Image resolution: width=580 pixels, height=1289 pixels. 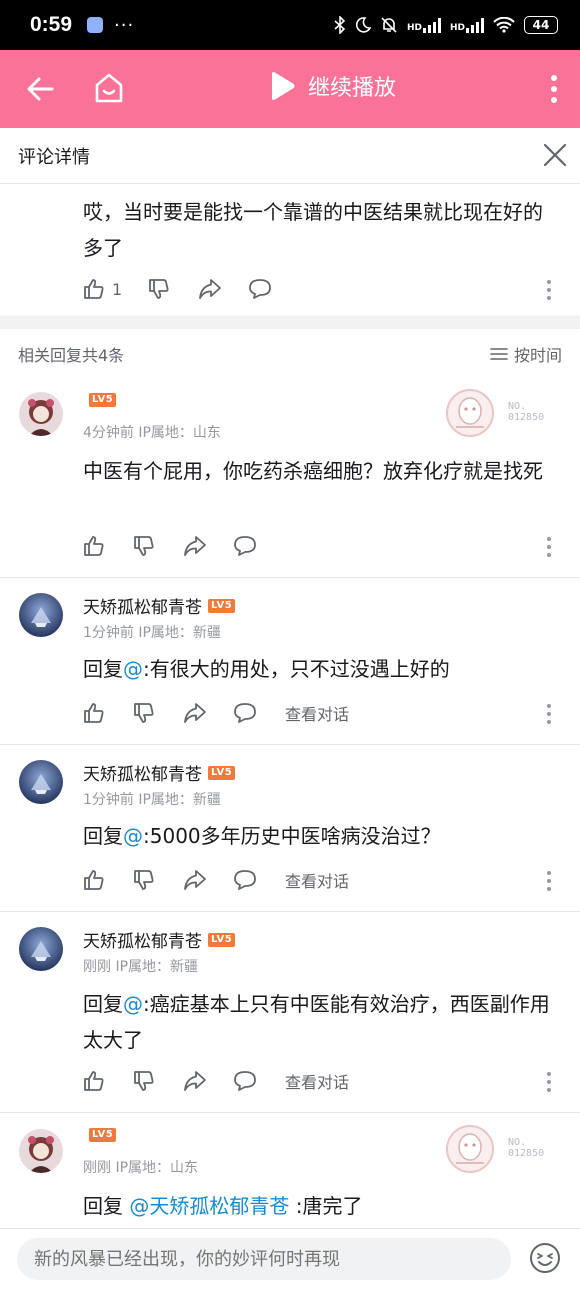 What do you see at coordinates (555, 155) in the screenshot?
I see `close-icon` at bounding box center [555, 155].